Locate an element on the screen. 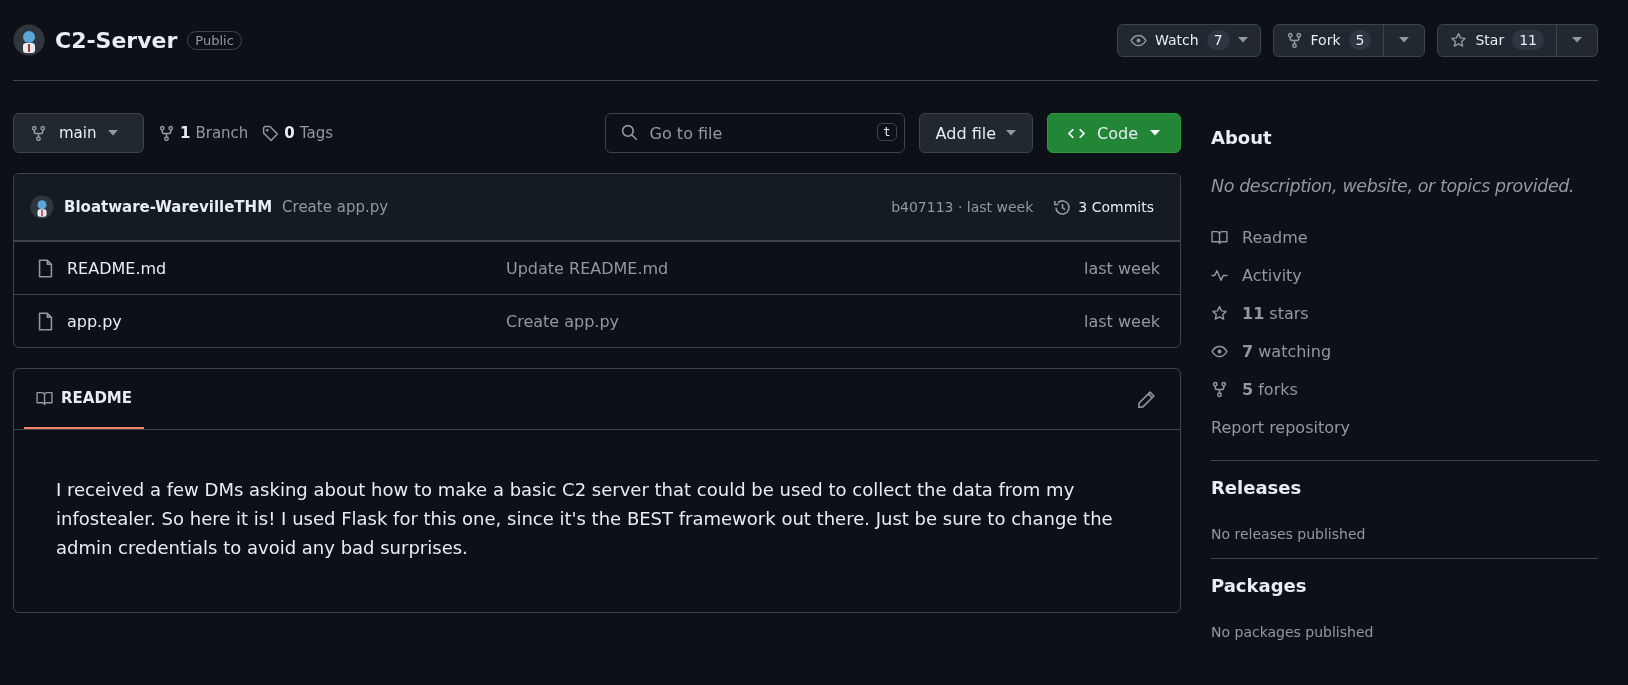  pencil-icon is located at coordinates (1146, 399).